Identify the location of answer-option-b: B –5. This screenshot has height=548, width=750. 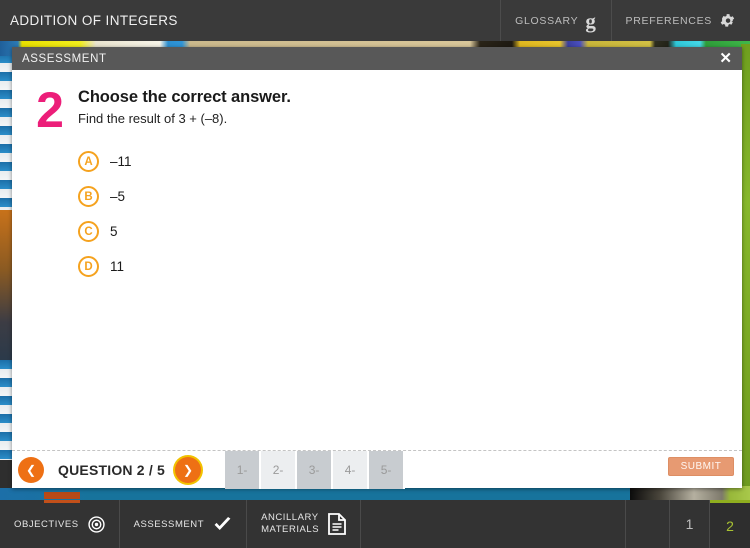
(410, 196).